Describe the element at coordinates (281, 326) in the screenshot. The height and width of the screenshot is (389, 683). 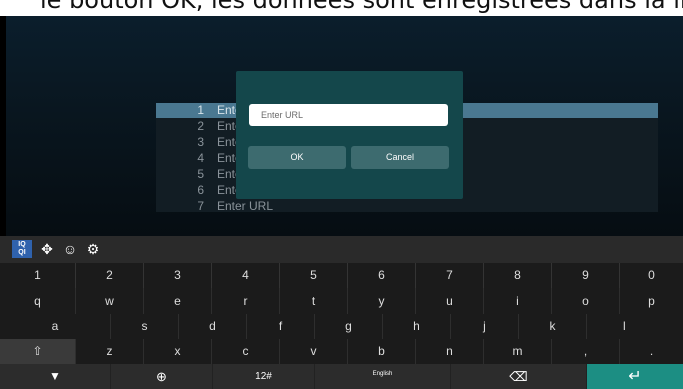
I see `key-f: f` at that location.